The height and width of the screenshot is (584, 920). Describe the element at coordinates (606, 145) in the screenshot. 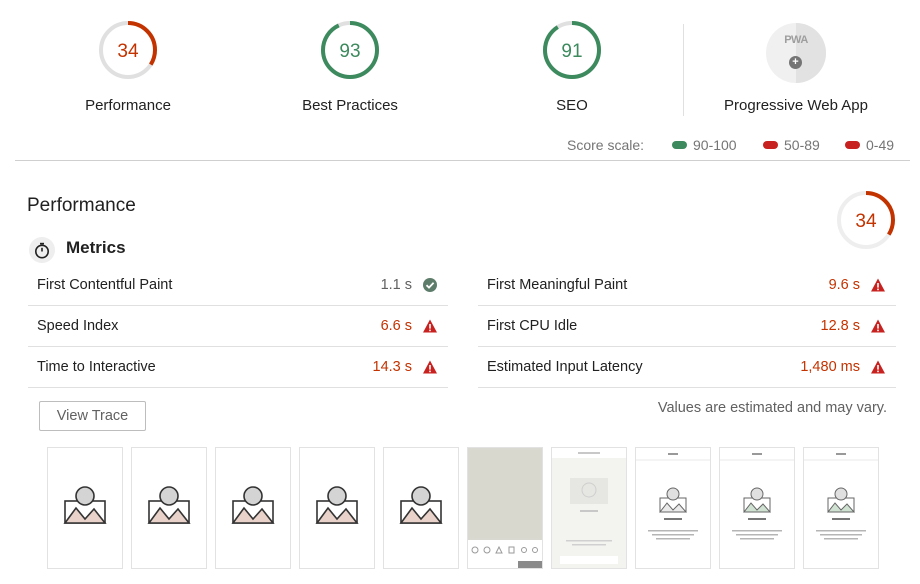

I see `score-scale-label: Score scale:` at that location.